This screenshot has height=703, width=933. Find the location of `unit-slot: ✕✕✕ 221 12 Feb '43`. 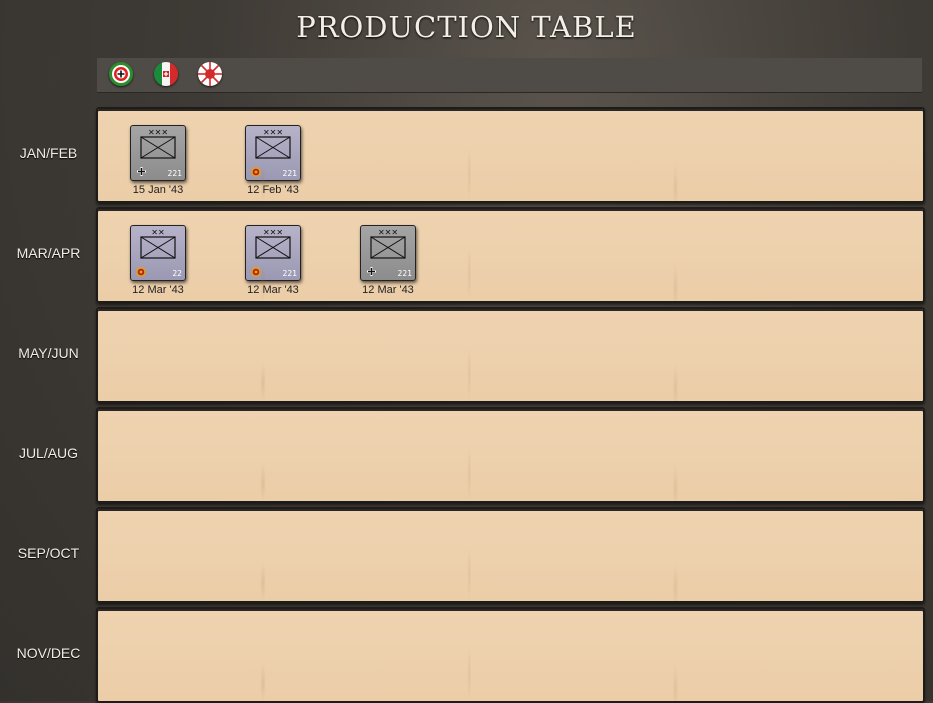

unit-slot: ✕✕✕ 221 12 Feb '43 is located at coordinates (273, 160).